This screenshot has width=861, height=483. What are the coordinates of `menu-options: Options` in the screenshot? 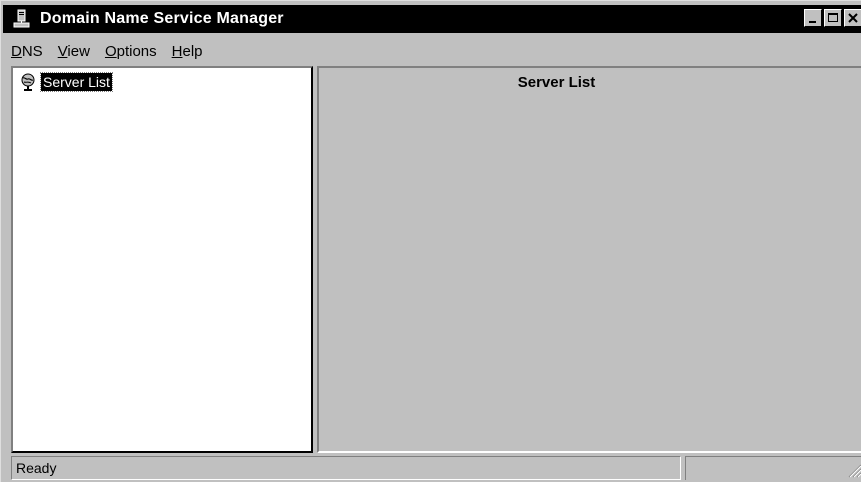 It's located at (131, 51).